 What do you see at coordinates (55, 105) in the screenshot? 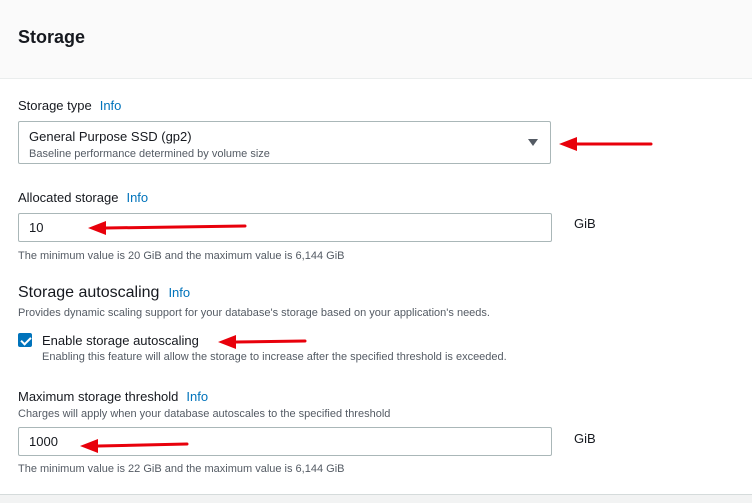
I see `storage-type-label-text: Storage type` at bounding box center [55, 105].